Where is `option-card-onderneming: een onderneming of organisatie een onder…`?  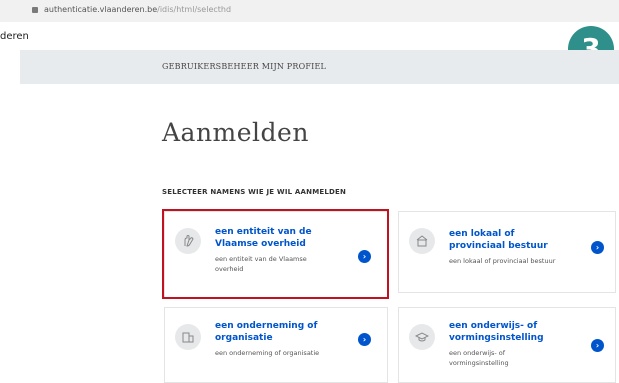 option-card-onderneming: een onderneming of organisatie een onder… is located at coordinates (276, 345).